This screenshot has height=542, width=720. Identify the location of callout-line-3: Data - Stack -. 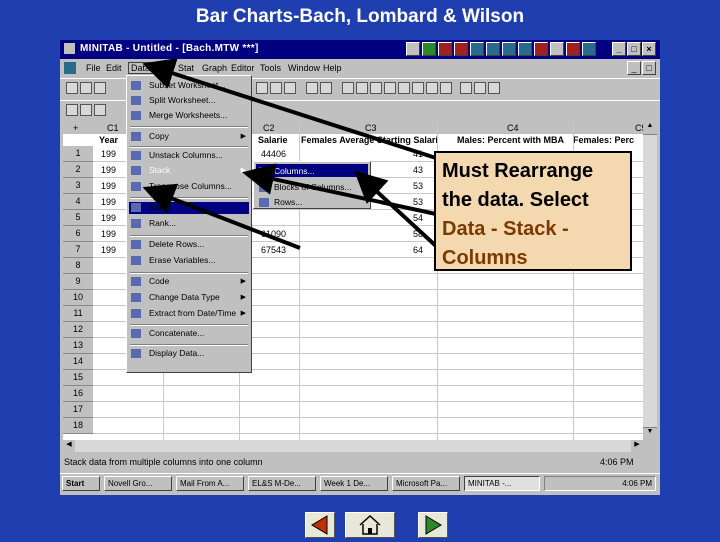
(505, 229).